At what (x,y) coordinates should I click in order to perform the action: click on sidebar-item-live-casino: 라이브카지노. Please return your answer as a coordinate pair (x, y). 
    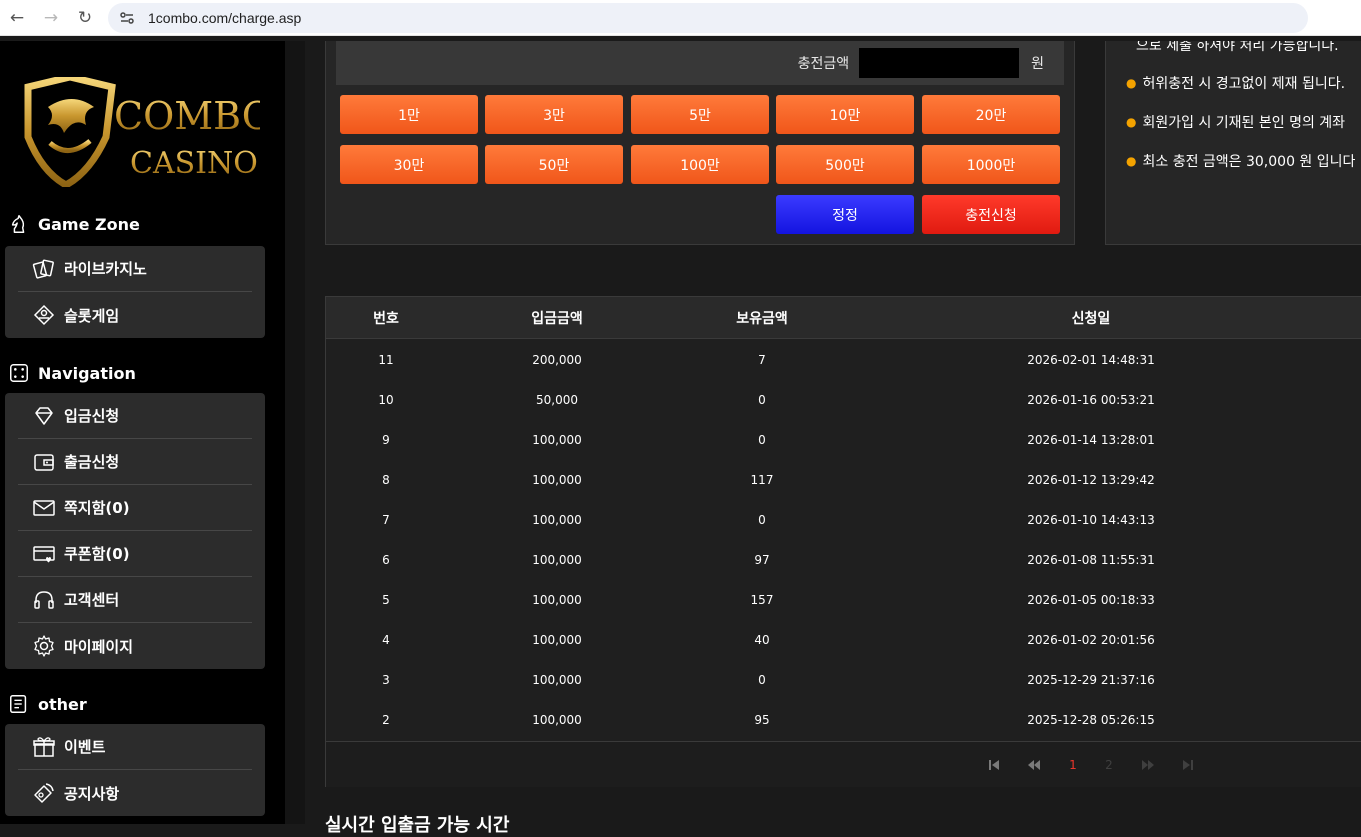
    Looking at the image, I should click on (135, 269).